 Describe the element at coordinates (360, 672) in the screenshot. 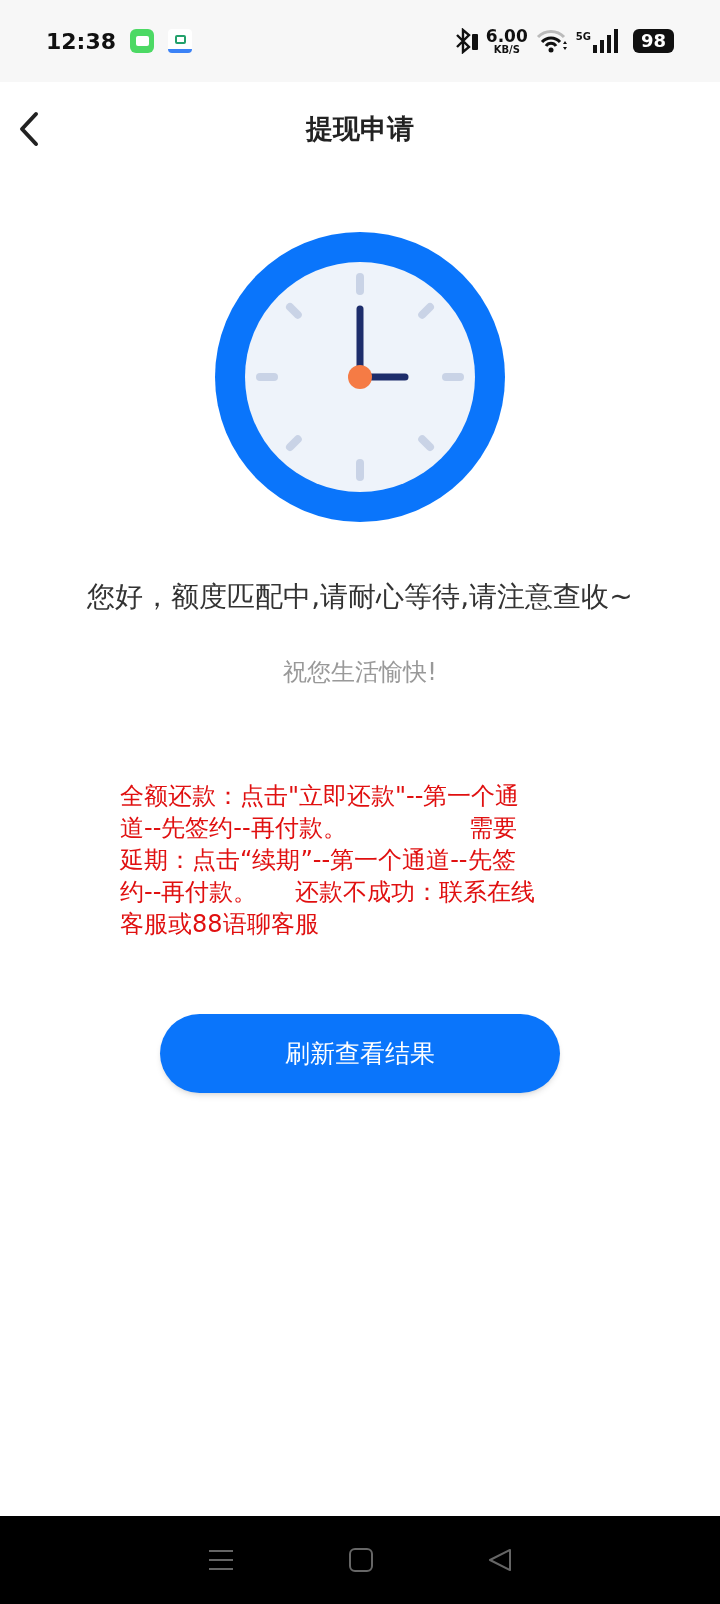

I see `wish-text: 祝您生活愉快!` at that location.